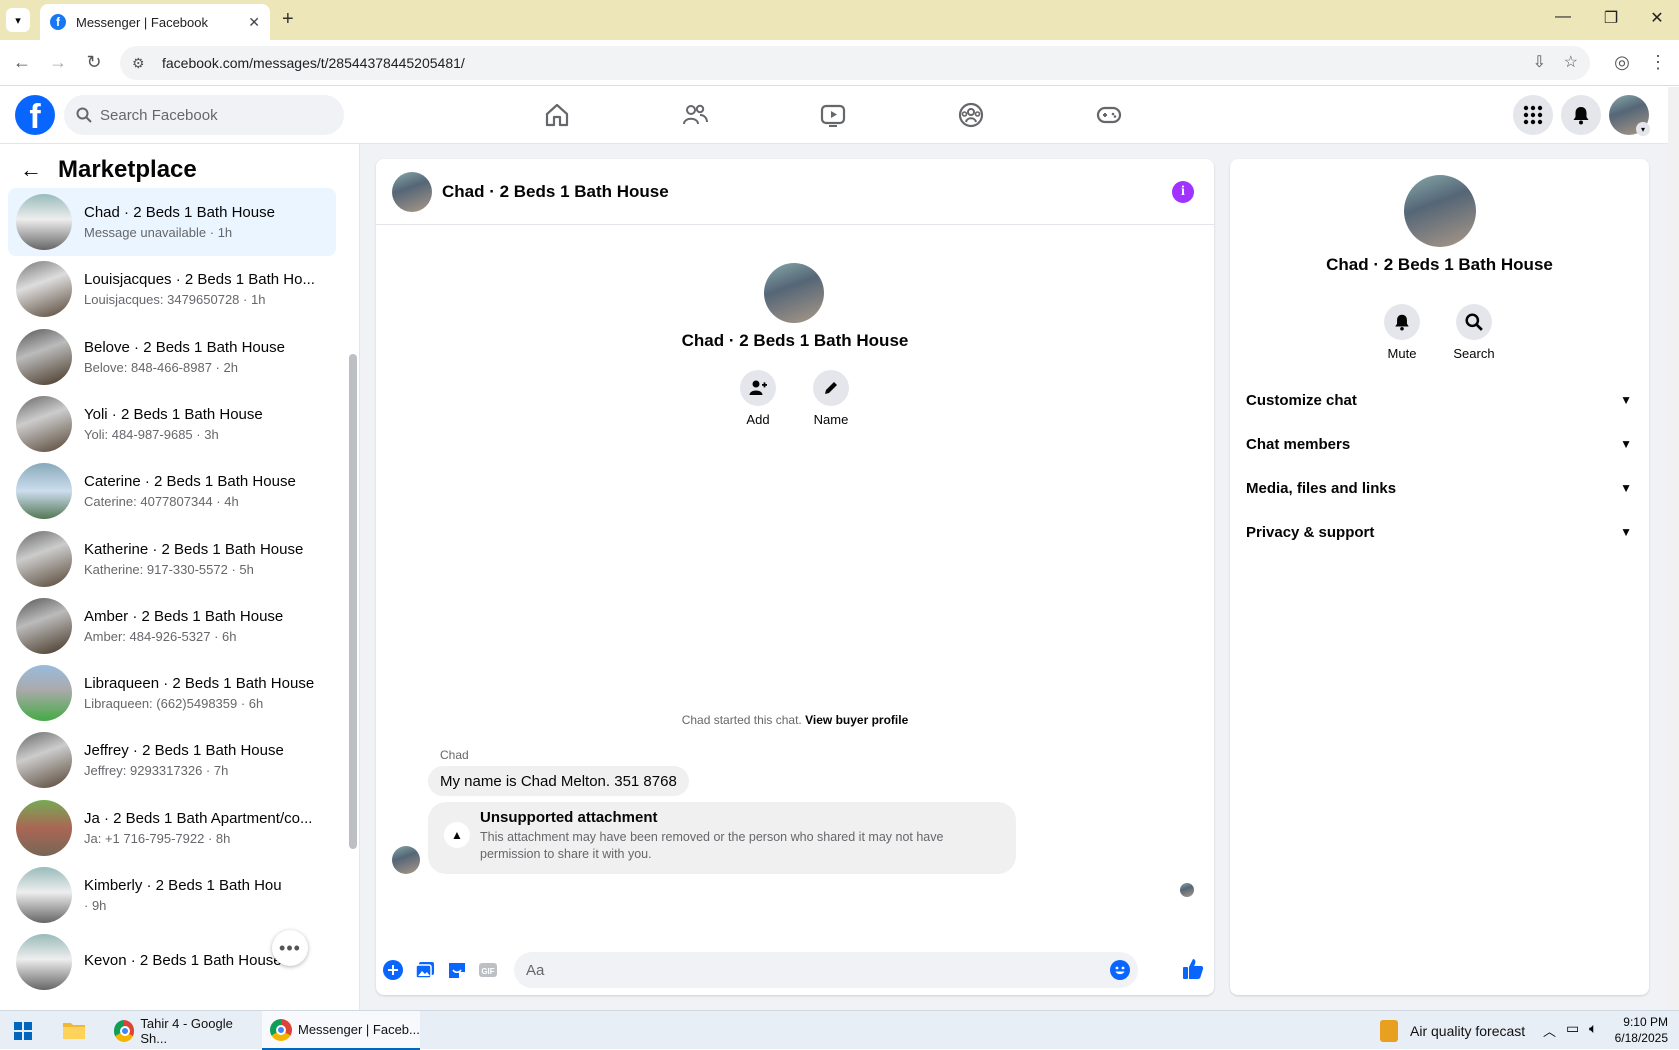  I want to click on search-placeholder: Search Facebook, so click(159, 115).